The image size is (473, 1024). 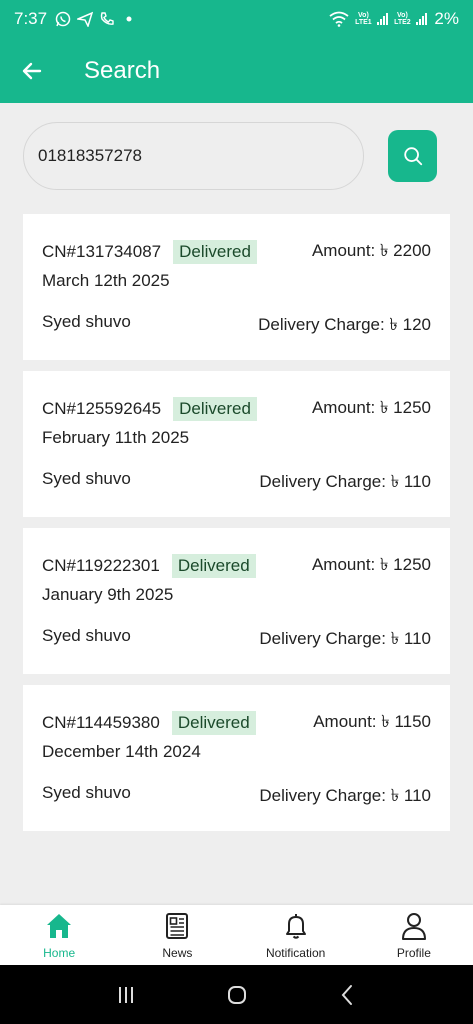 I want to click on order-date: December 14th 2024, so click(x=121, y=751).